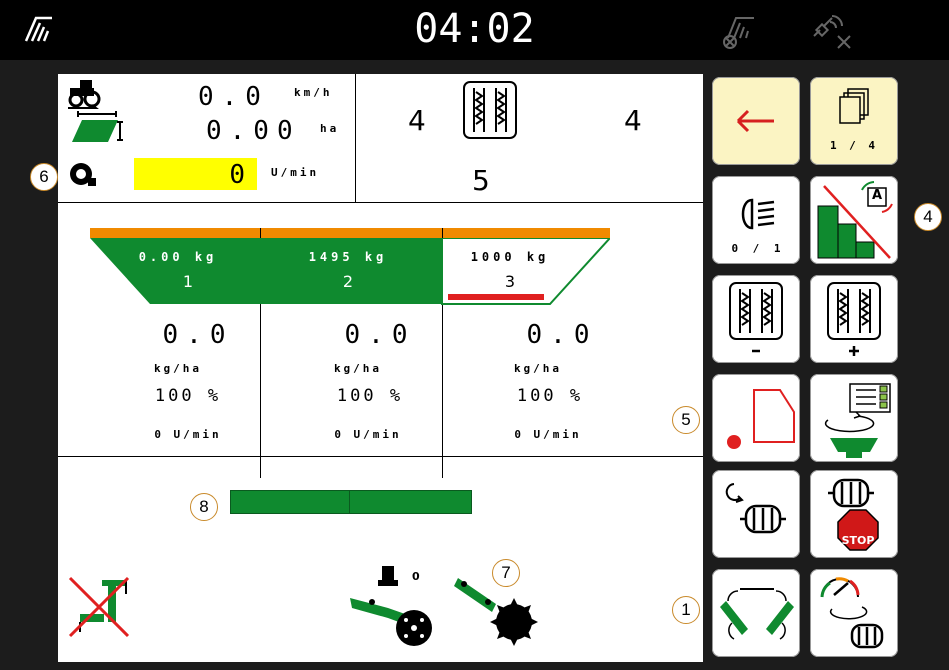 The height and width of the screenshot is (670, 949). Describe the element at coordinates (538, 368) in the screenshot. I see `hopper-3-rate-unit: kg/ha` at that location.